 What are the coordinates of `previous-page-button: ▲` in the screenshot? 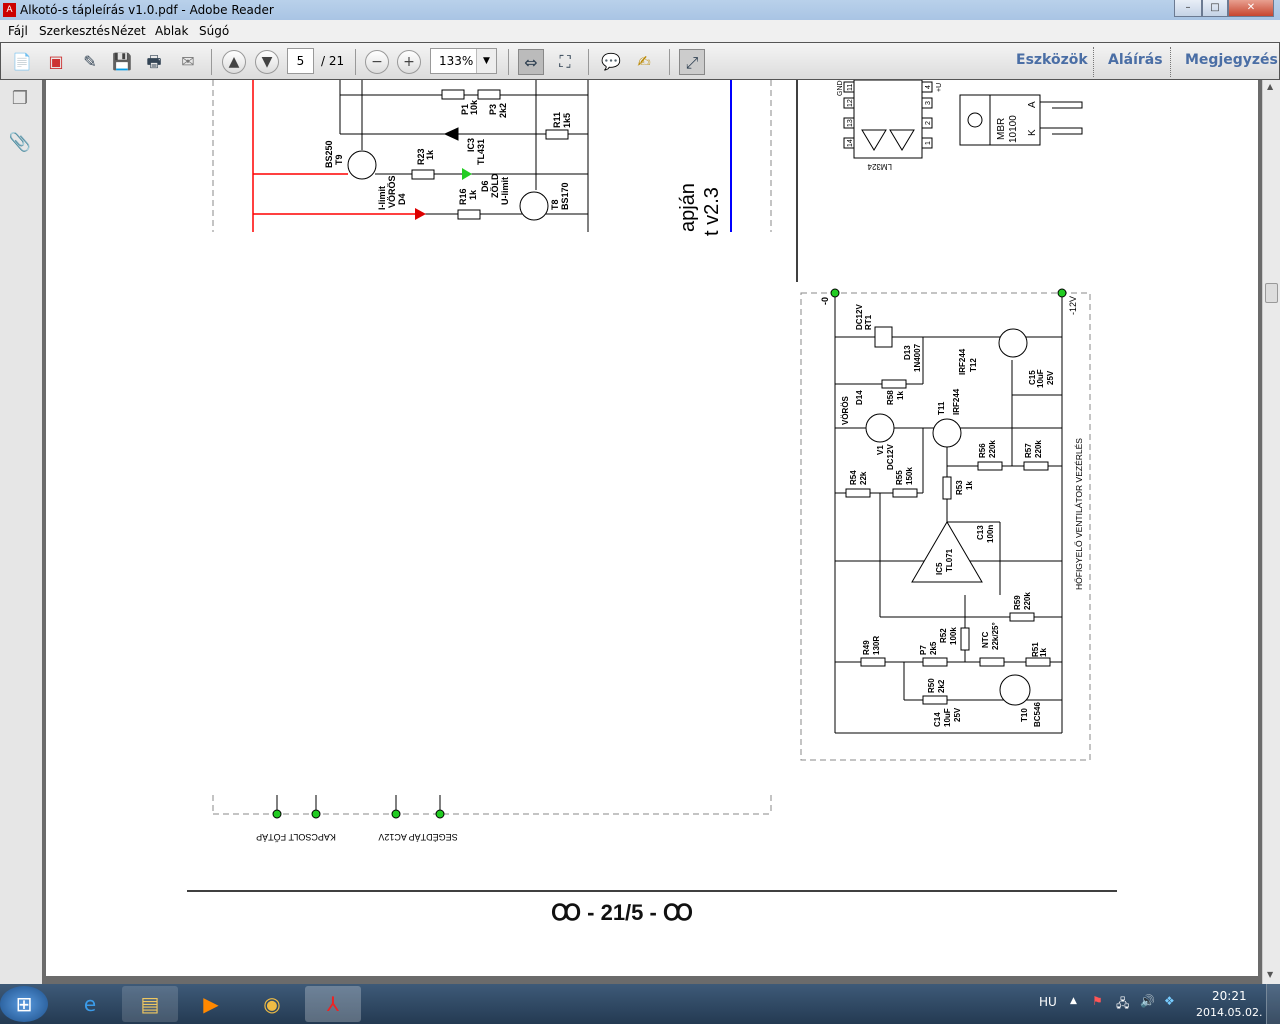 It's located at (234, 62).